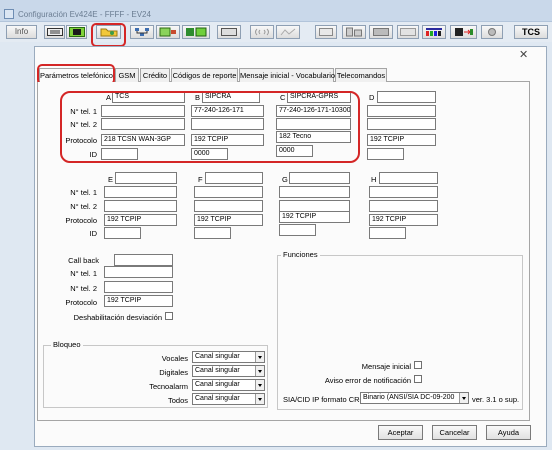 The height and width of the screenshot is (450, 552). I want to click on slot-h-name-field, so click(408, 178).